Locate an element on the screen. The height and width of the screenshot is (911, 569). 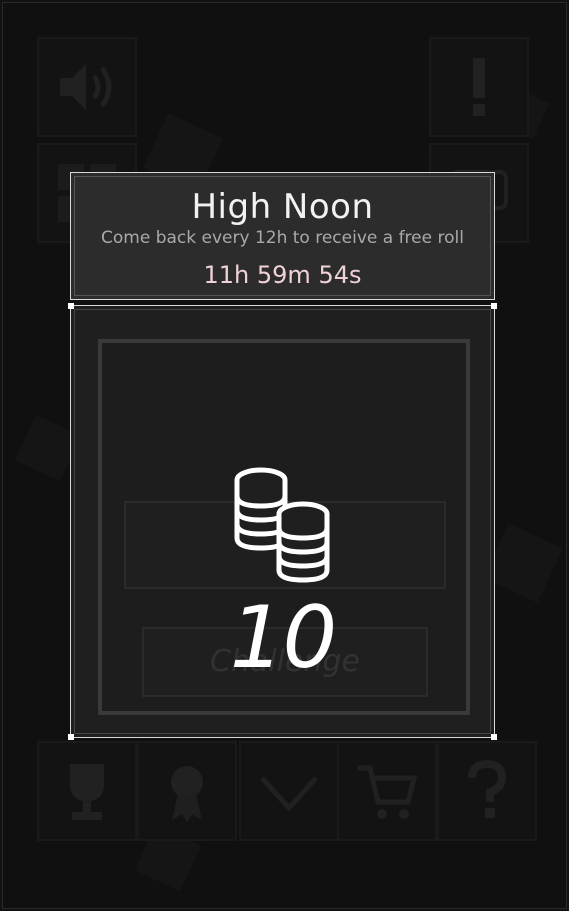
coins-icon is located at coordinates (282, 525).